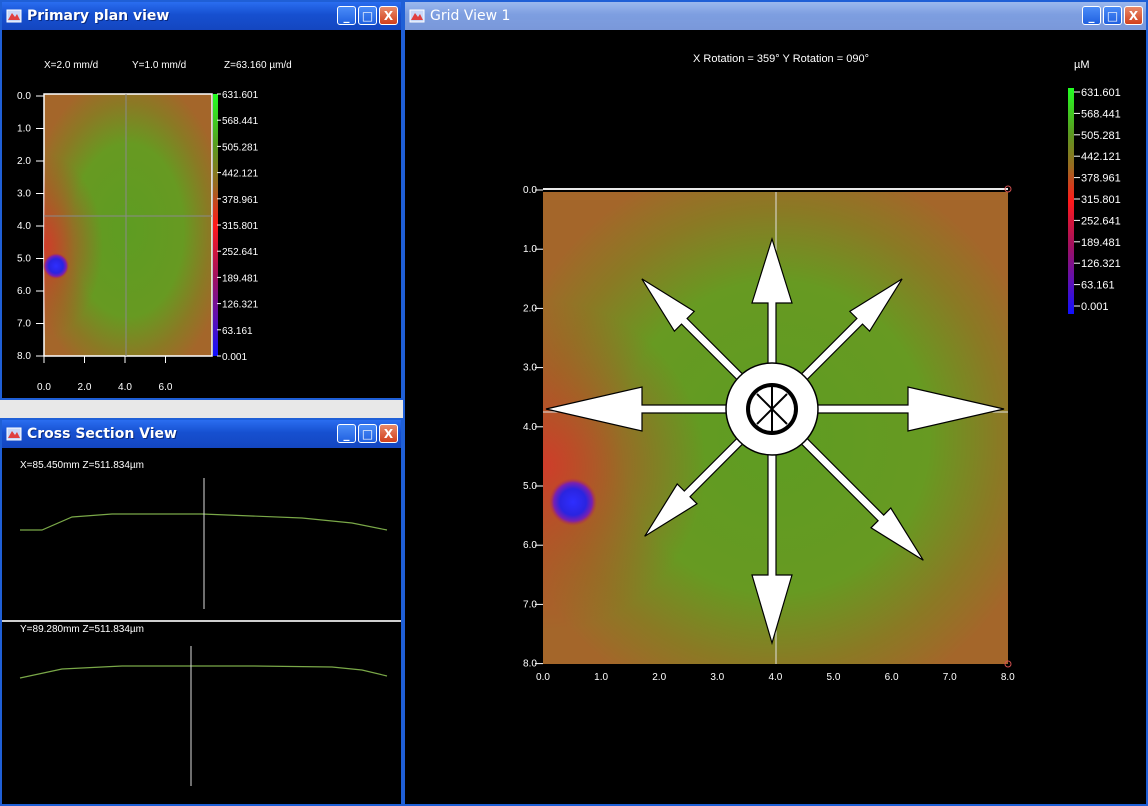  Describe the element at coordinates (1101, 200) in the screenshot. I see `grid-legend-label: 315.801` at that location.